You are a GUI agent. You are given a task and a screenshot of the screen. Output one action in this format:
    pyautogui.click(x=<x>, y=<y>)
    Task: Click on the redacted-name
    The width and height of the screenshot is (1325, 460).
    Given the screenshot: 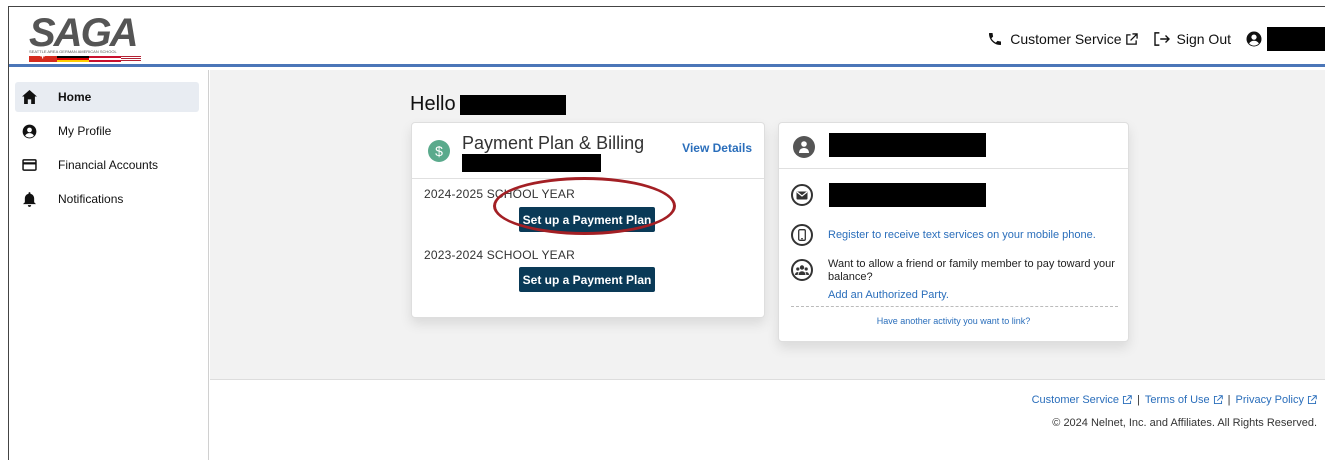 What is the action you would take?
    pyautogui.click(x=907, y=145)
    